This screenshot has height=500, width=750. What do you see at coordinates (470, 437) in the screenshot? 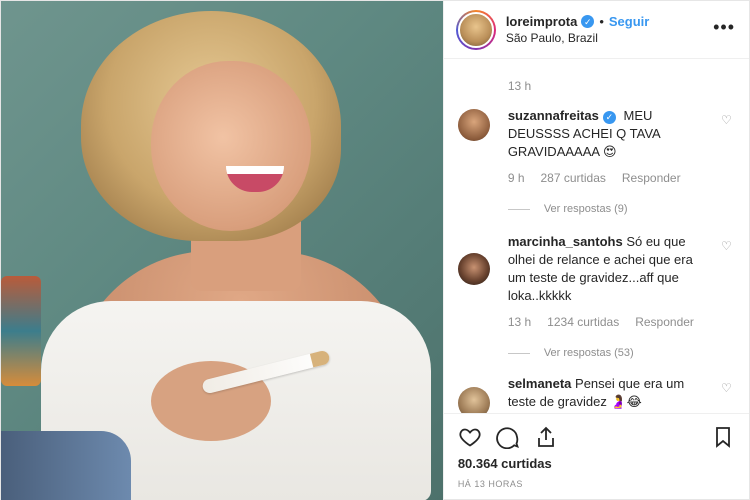
I see `heart-icon` at bounding box center [470, 437].